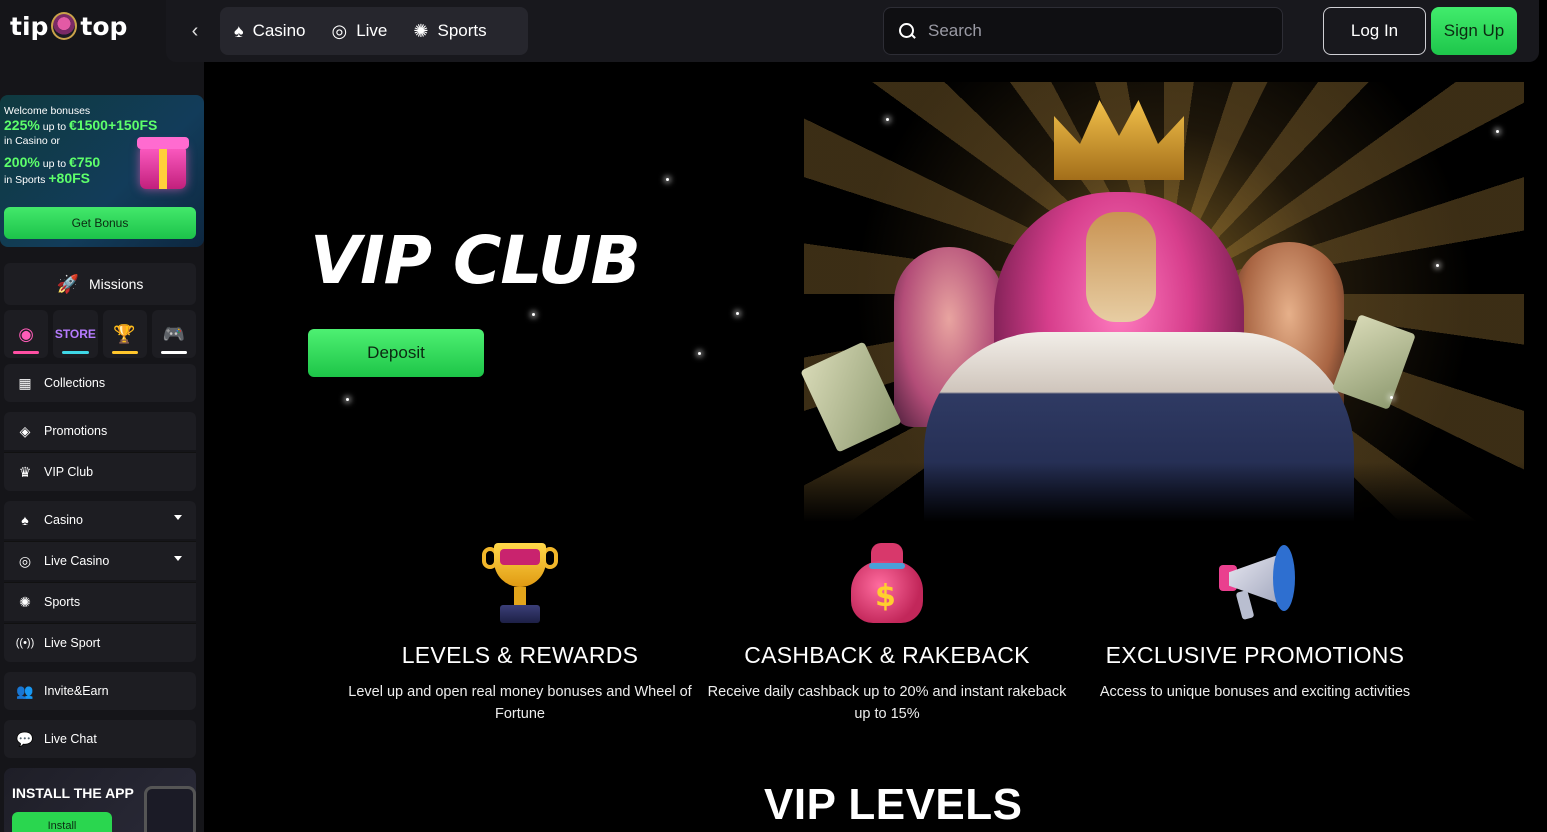 This screenshot has height=832, width=1547. I want to click on category-tabs: ♠ Casino ◎ Live ✺ Sports, so click(374, 31).